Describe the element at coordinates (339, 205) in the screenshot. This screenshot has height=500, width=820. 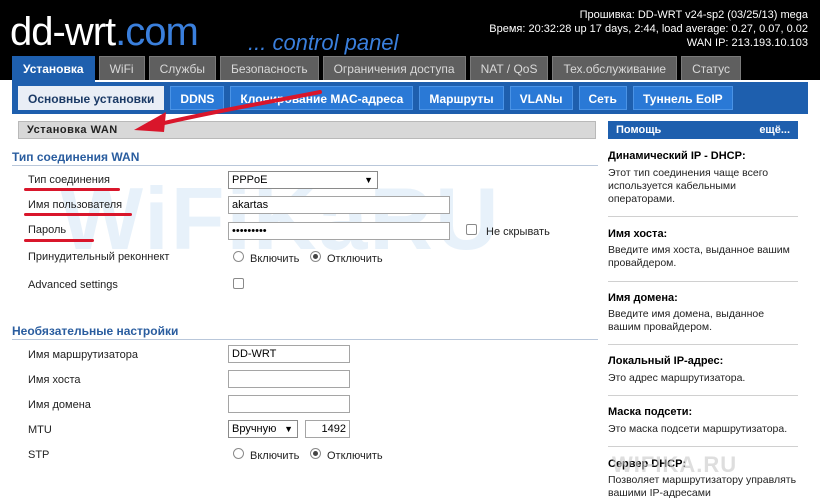
I see `username-input: akartas` at that location.